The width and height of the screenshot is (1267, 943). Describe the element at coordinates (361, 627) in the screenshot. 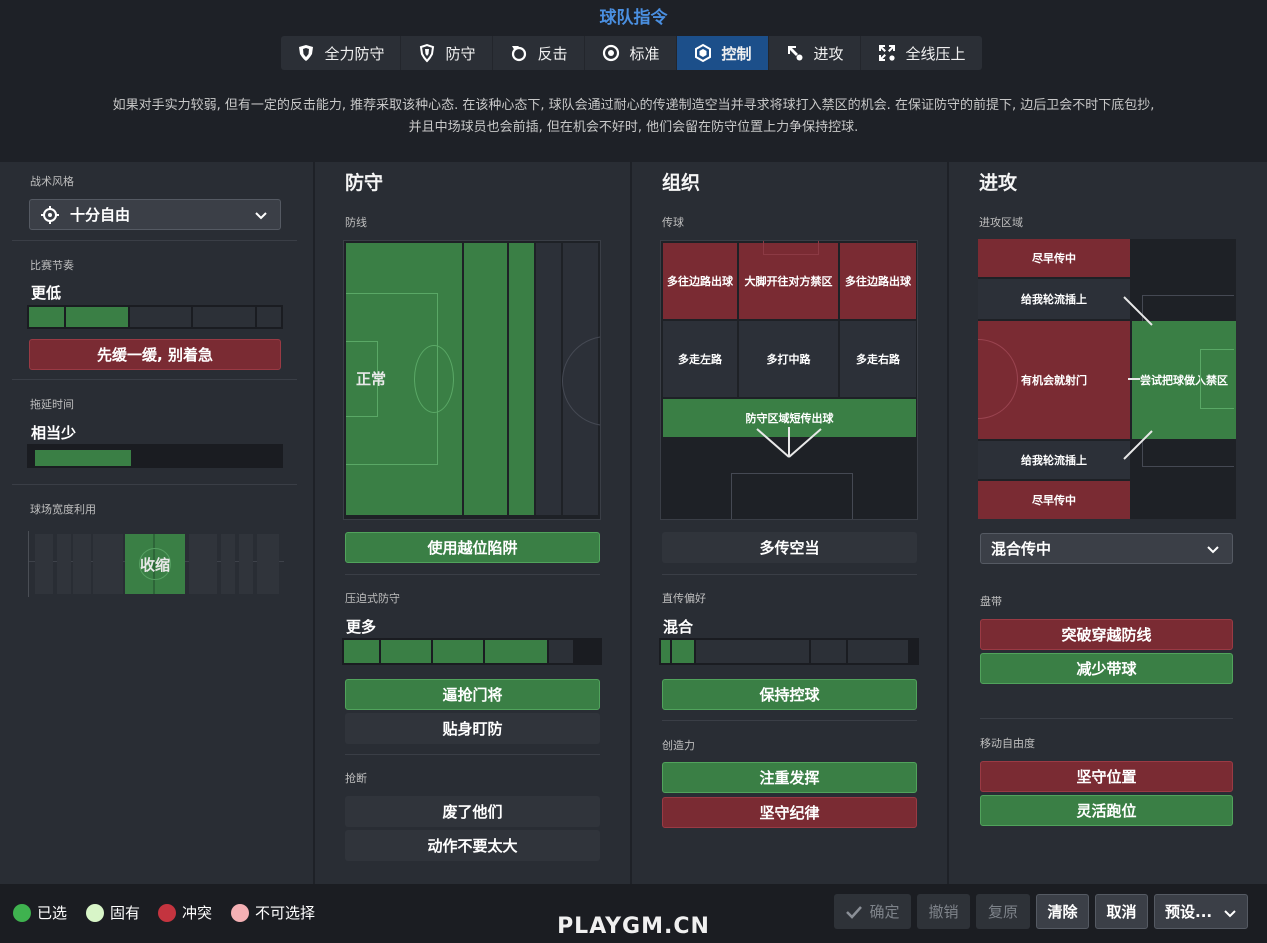

I see `press-value: 更多` at that location.